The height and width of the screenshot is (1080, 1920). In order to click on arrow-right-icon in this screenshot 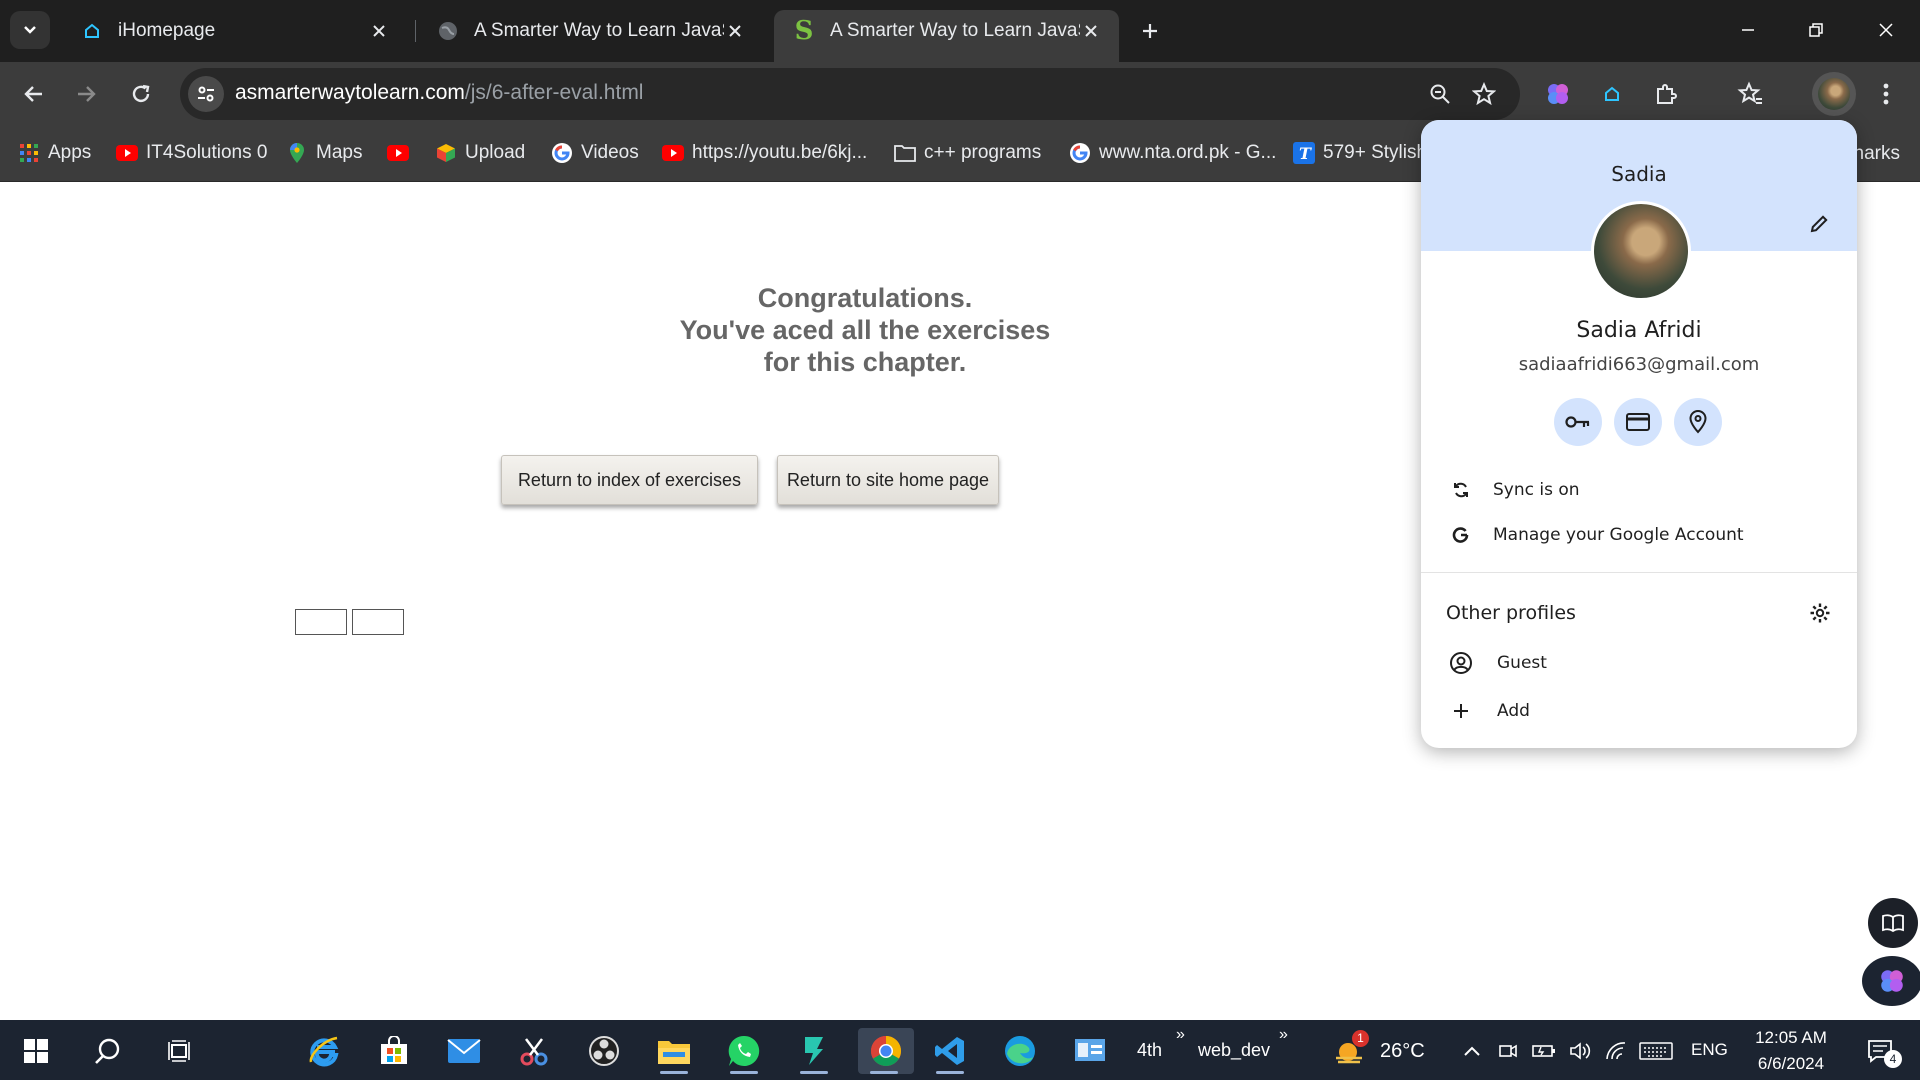, I will do `click(87, 94)`.